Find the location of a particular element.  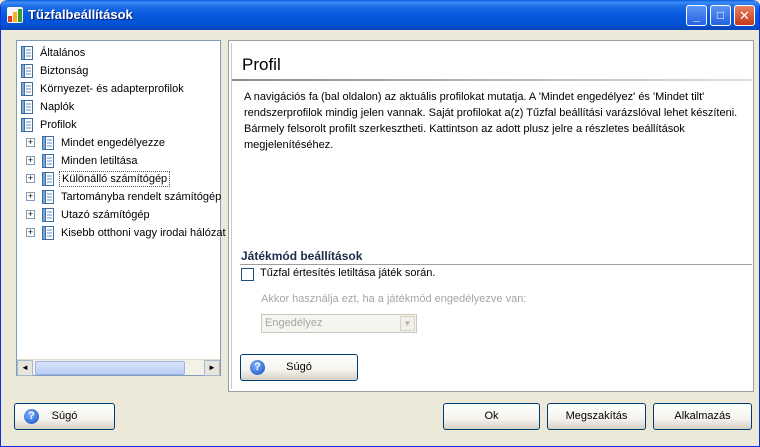

footer-help-label: Súgó is located at coordinates (64, 416).